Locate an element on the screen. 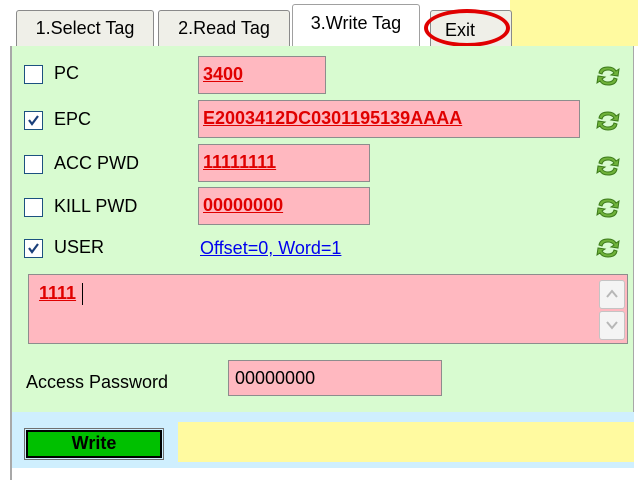  kill-pwd-checkbox is located at coordinates (33, 207).